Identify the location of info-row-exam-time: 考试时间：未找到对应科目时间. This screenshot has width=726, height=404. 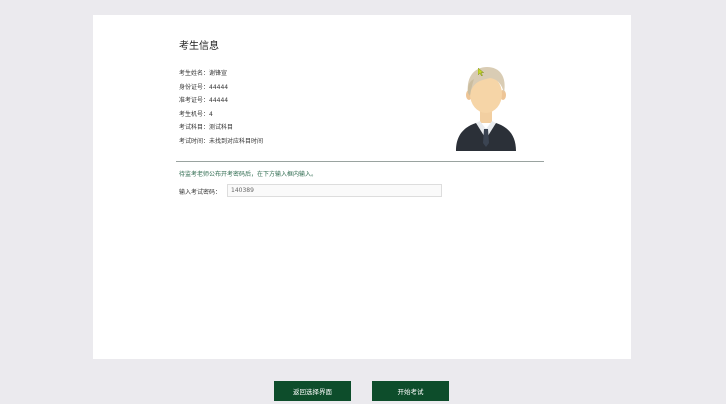
(221, 142).